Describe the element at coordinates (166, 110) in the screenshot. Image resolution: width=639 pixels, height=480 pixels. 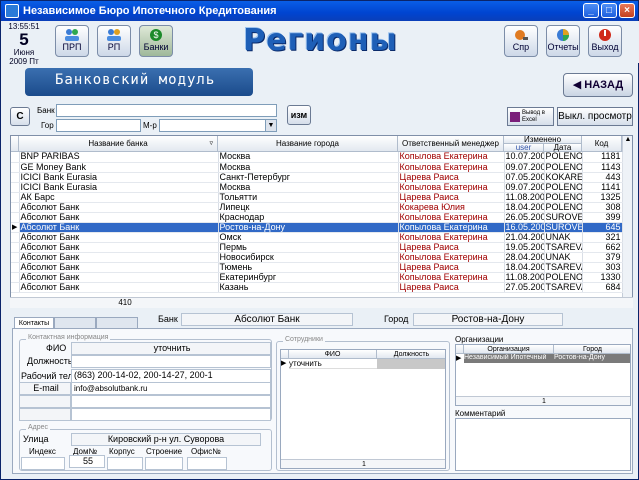
I see `bank-filter-input` at that location.